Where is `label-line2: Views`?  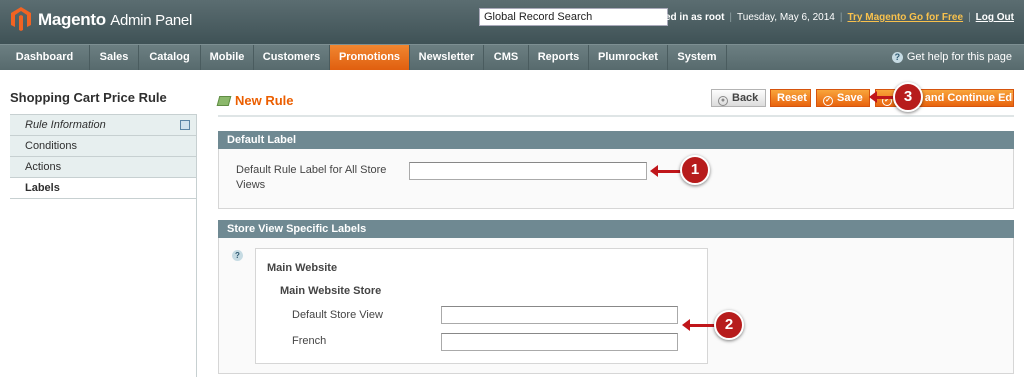 label-line2: Views is located at coordinates (251, 185).